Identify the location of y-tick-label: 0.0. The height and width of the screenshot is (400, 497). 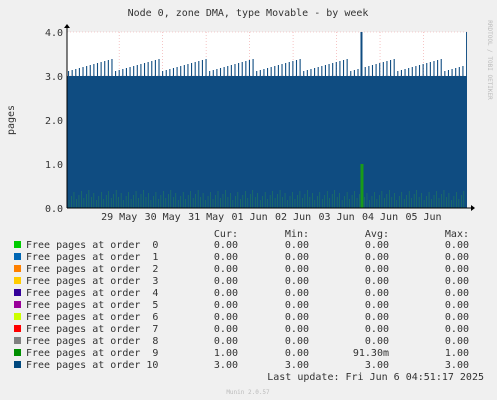
(54, 209).